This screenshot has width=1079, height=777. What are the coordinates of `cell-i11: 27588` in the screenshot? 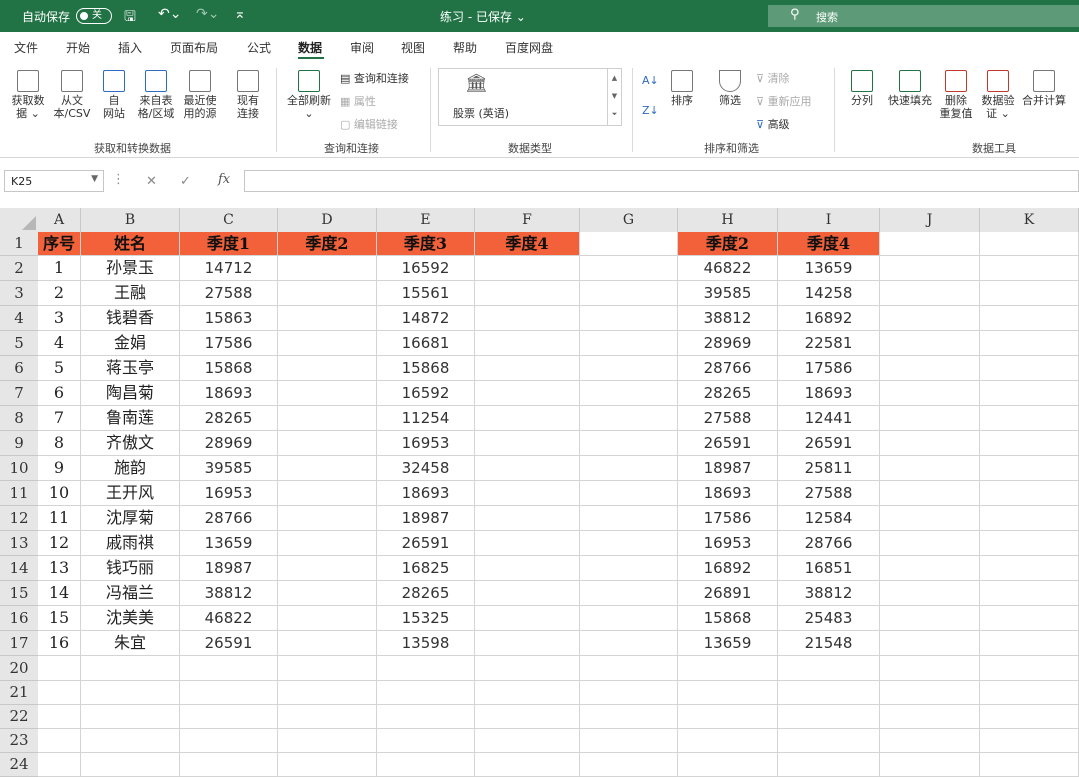 It's located at (829, 493).